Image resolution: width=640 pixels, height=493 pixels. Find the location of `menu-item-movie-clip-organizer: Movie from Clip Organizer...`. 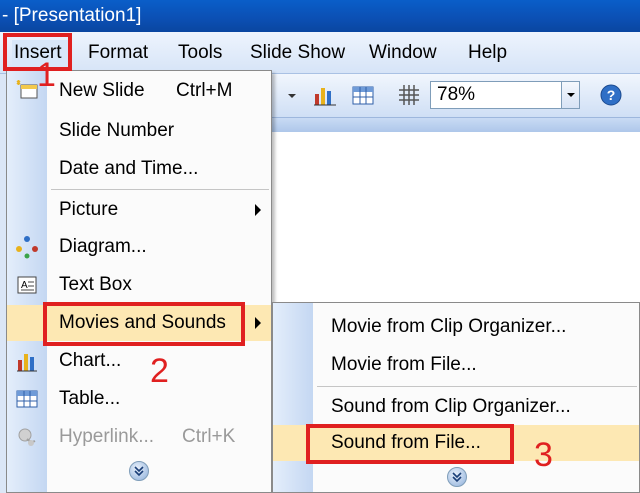

menu-item-movie-clip-organizer: Movie from Clip Organizer... is located at coordinates (456, 327).